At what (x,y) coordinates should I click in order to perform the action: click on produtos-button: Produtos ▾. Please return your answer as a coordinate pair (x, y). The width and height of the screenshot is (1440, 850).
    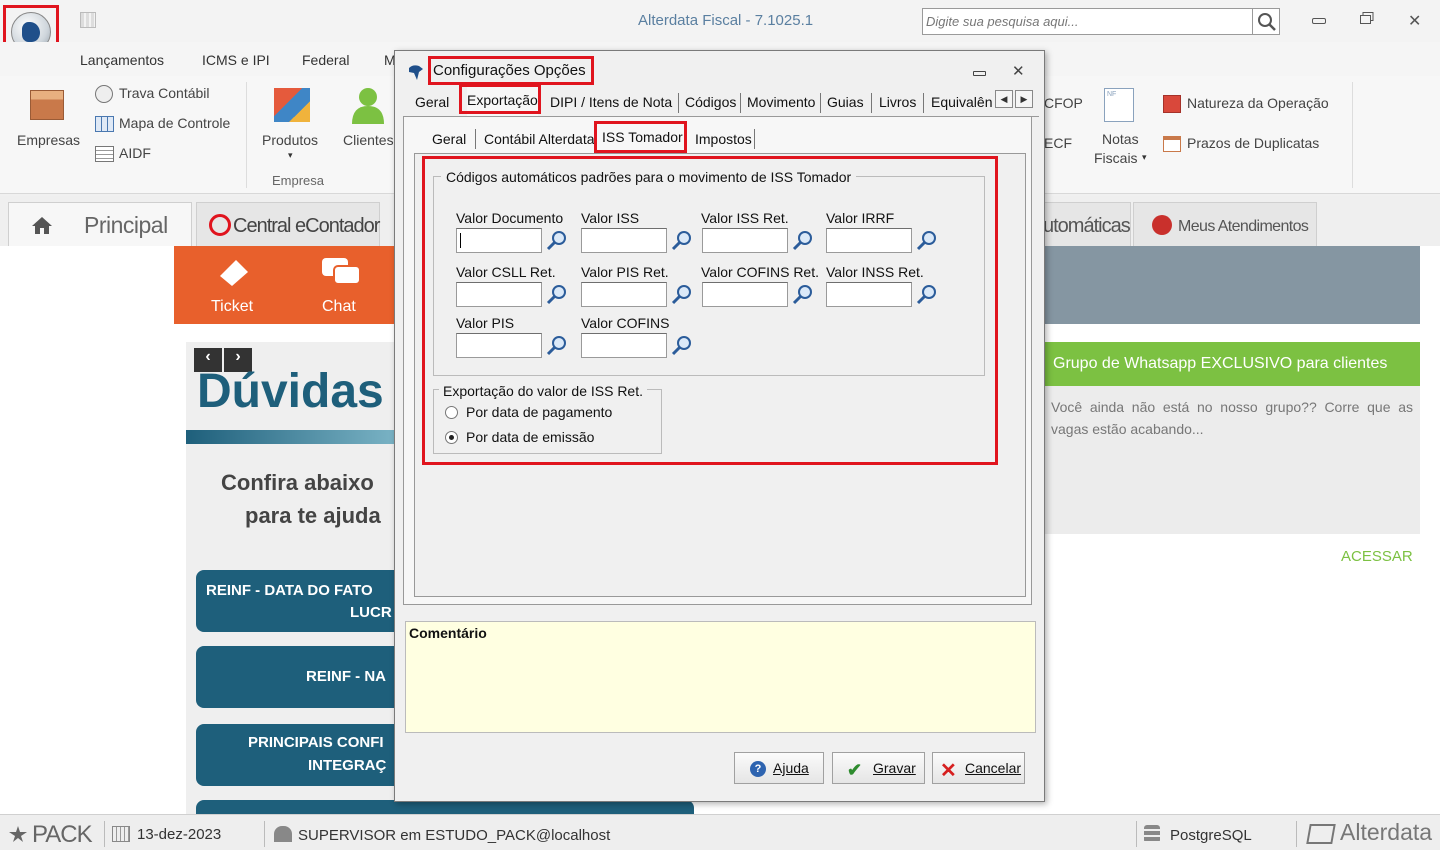
    Looking at the image, I should click on (293, 126).